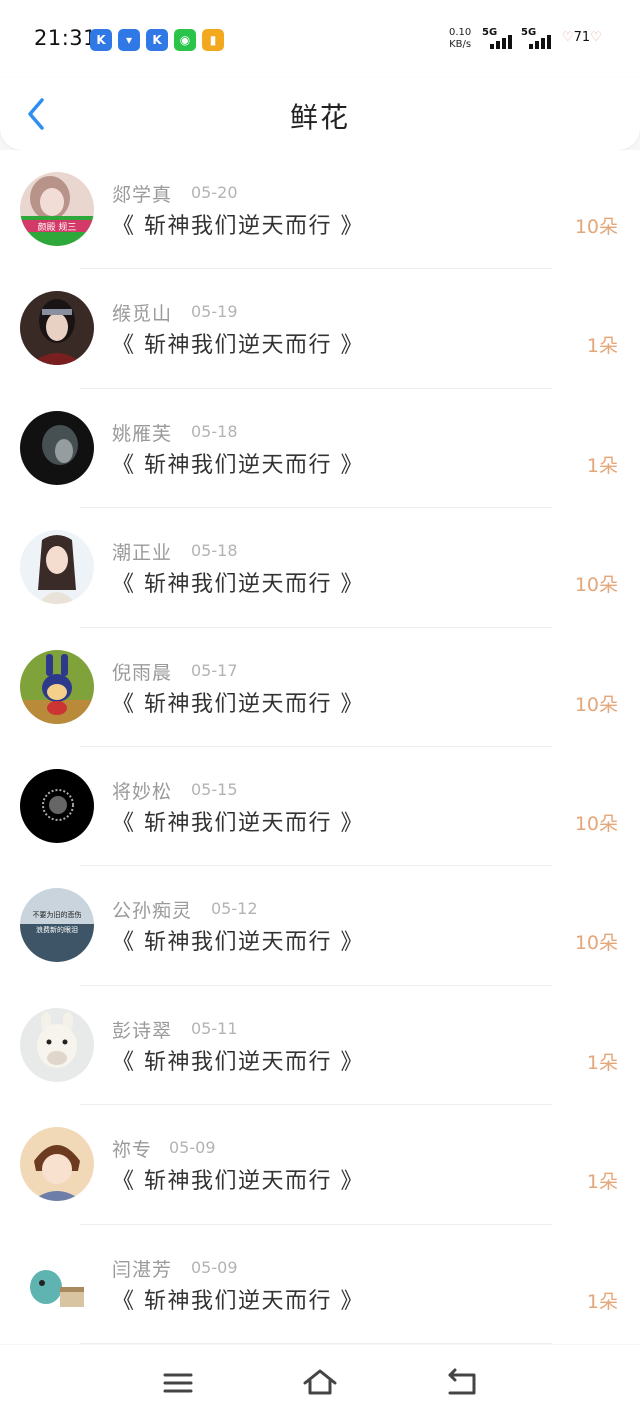 Image resolution: width=640 pixels, height=1422 pixels. I want to click on list-item: 颜殿 规三 郯学真 05-20 《 斩神我们逆天而行 》 10朵, so click(320, 210).